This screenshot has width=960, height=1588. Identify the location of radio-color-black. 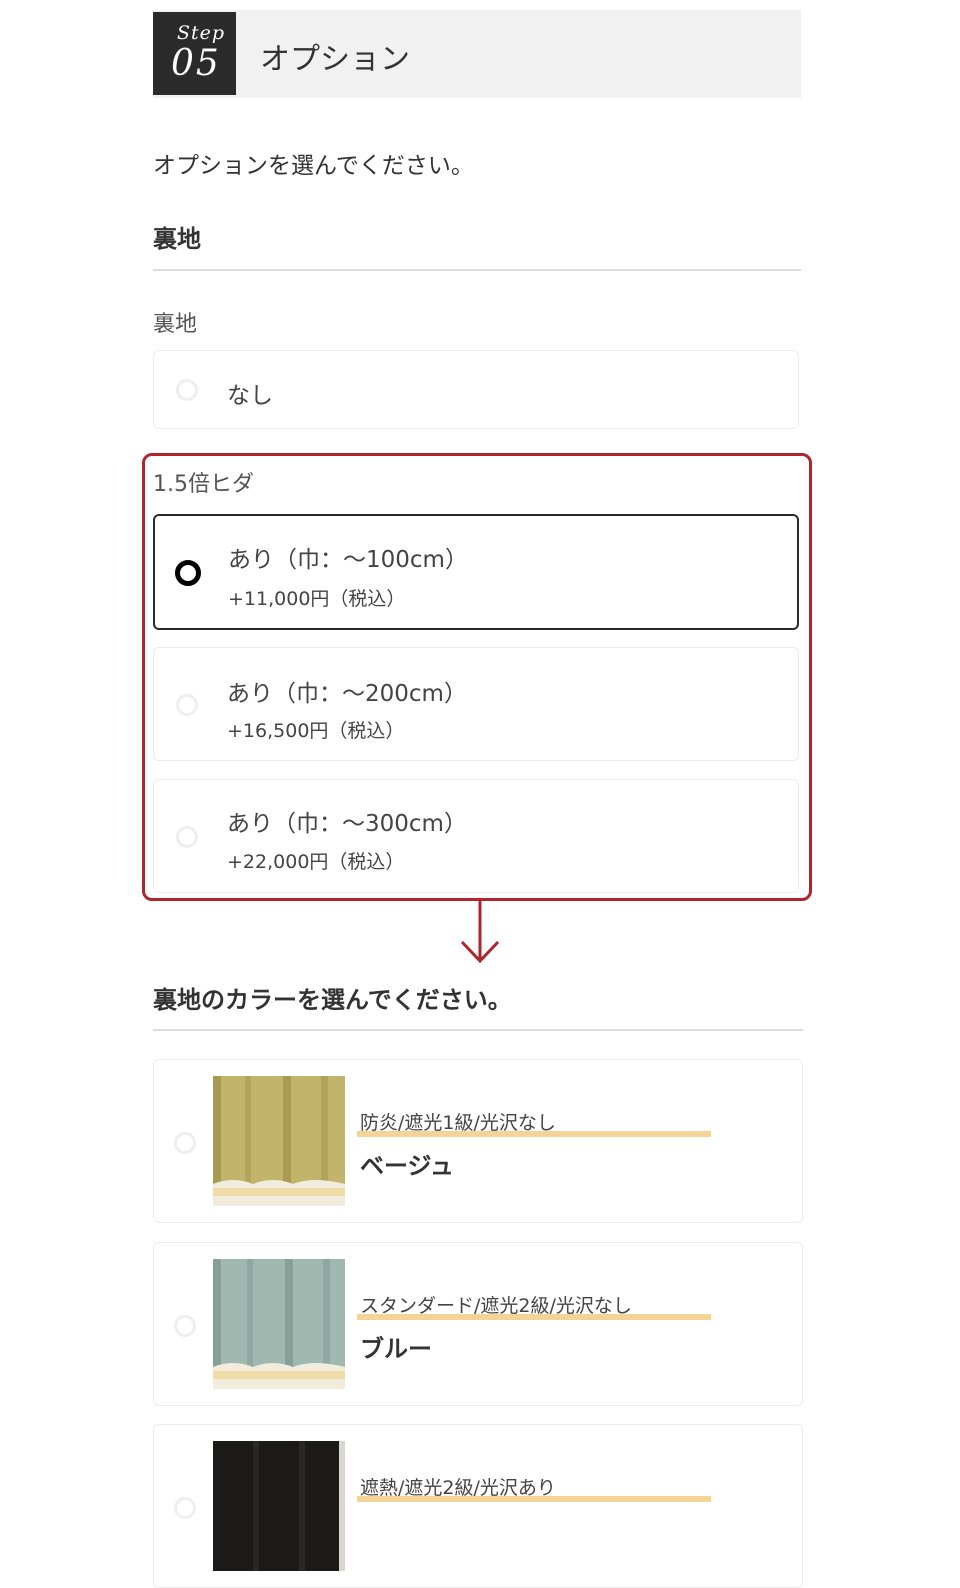
(185, 1508).